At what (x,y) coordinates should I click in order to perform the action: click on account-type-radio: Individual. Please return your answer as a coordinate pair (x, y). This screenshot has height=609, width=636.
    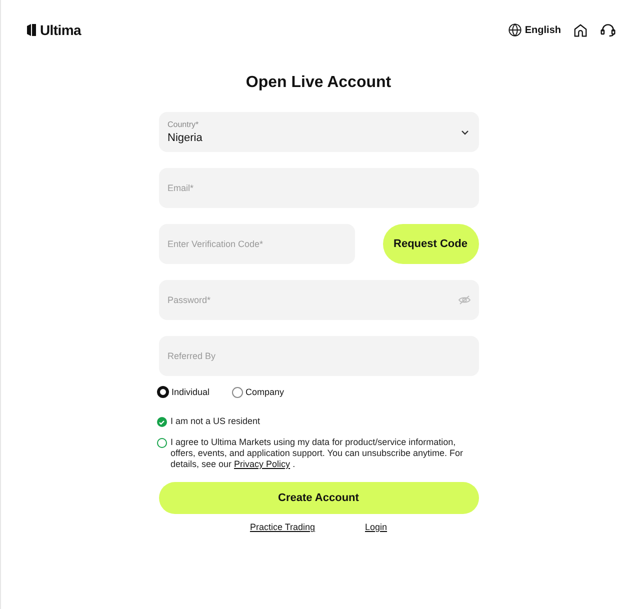
    Looking at the image, I should click on (183, 392).